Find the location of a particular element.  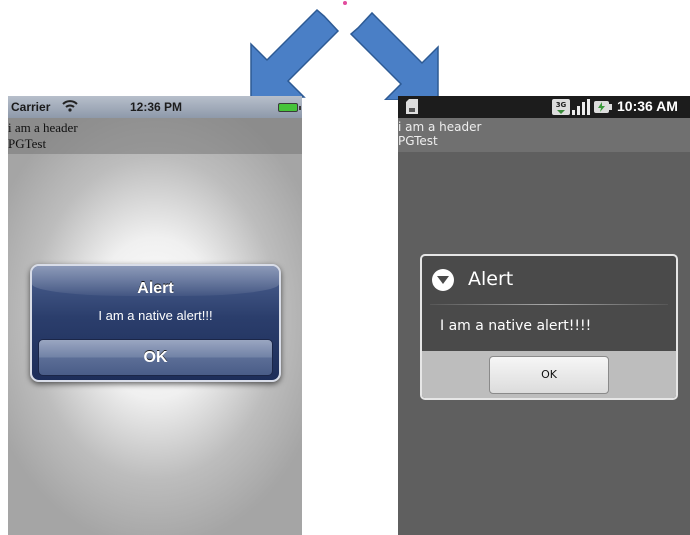

title-divider is located at coordinates (549, 304).